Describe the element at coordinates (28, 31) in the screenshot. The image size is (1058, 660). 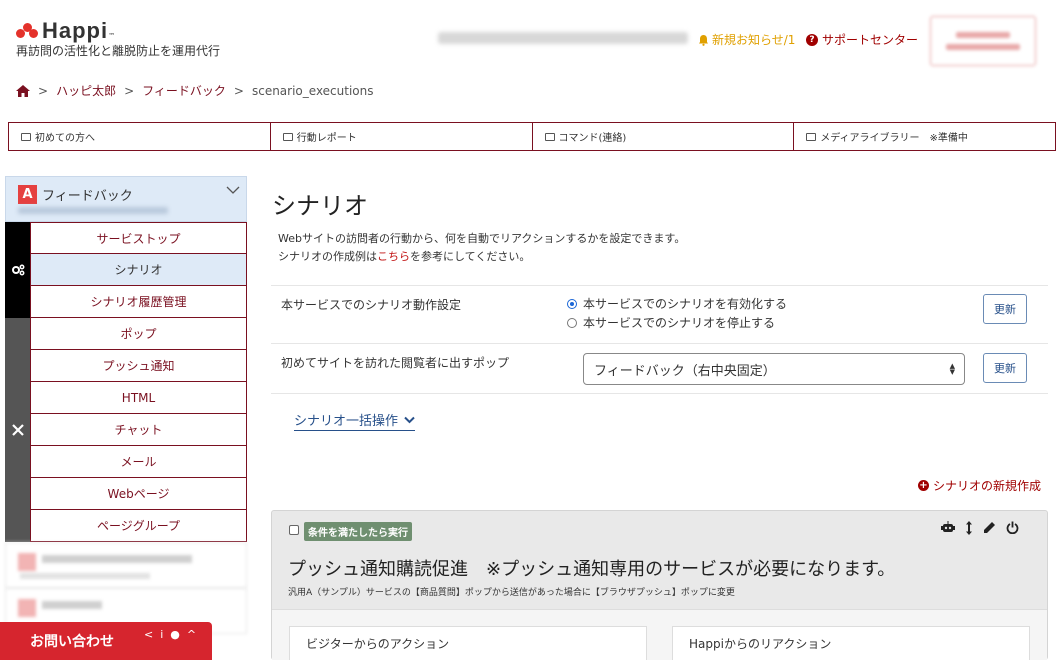
I see `logo-mark-icon` at that location.